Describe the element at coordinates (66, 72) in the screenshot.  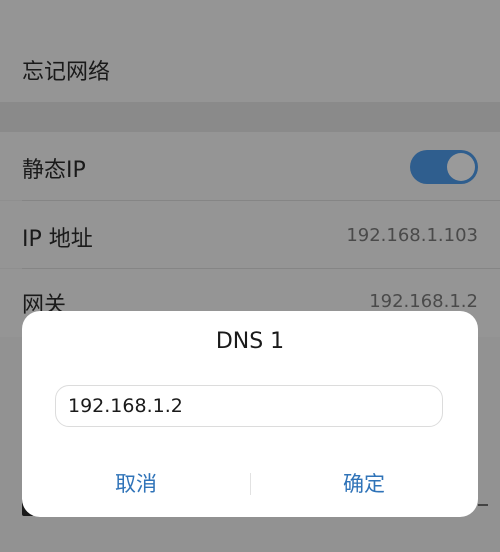
I see `forget-network-label: 忘记网络` at that location.